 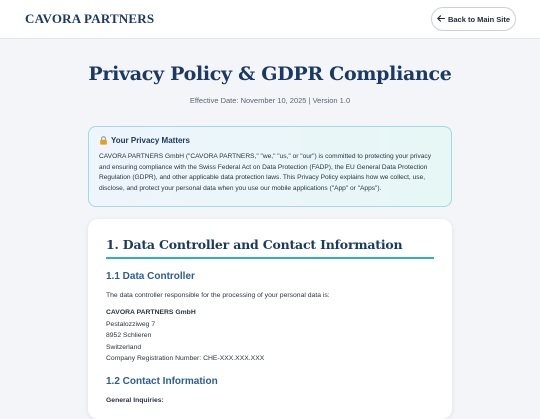 I want to click on back-button-label: Back to Main Site, so click(x=479, y=19).